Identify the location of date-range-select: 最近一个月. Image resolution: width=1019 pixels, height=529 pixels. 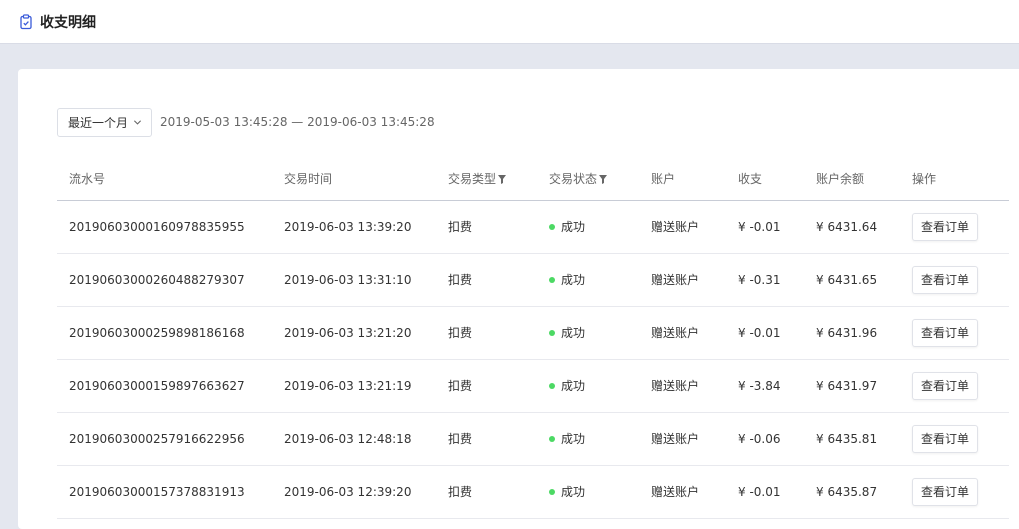
(105, 122).